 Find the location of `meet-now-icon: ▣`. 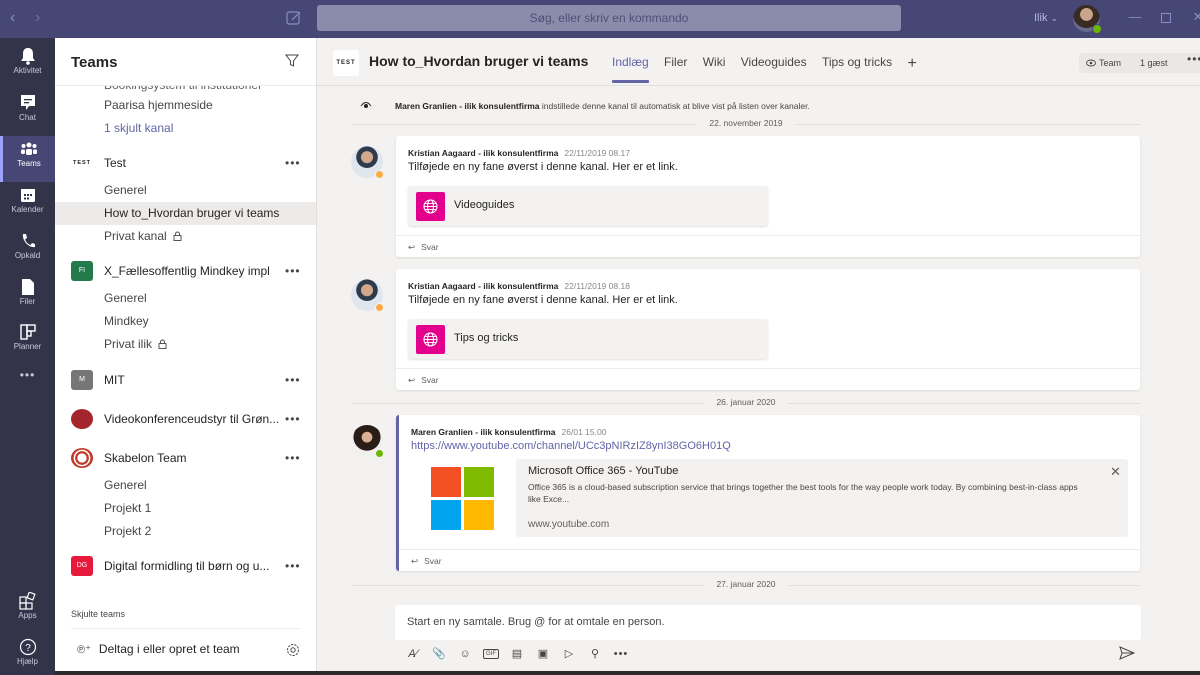

meet-now-icon: ▣ is located at coordinates (543, 654).